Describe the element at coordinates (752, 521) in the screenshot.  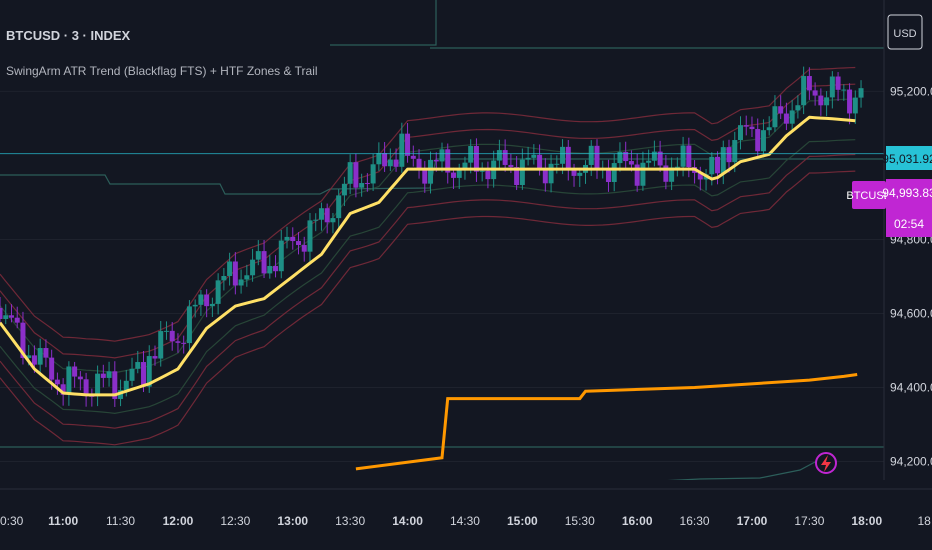
I see `time-tick-label: 17:00` at that location.